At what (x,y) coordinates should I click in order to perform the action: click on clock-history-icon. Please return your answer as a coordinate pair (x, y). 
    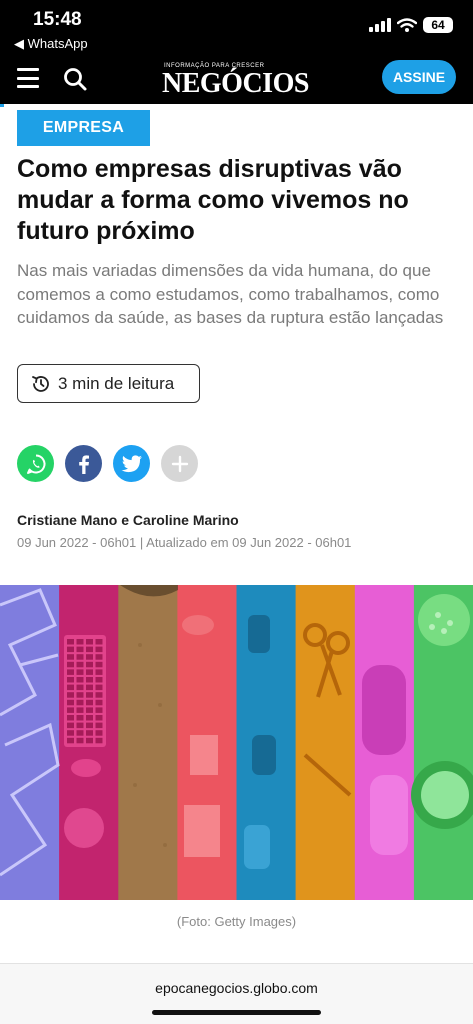
    Looking at the image, I should click on (40, 383).